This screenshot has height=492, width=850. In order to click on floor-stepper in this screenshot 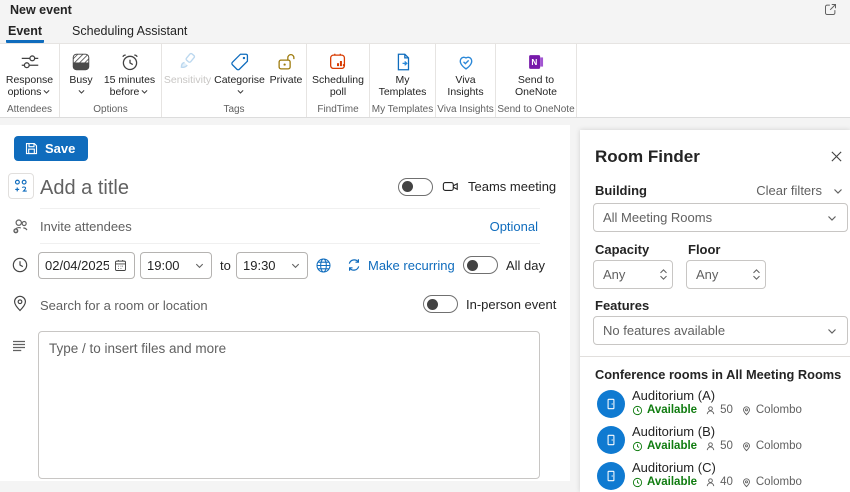, I will do `click(726, 274)`.